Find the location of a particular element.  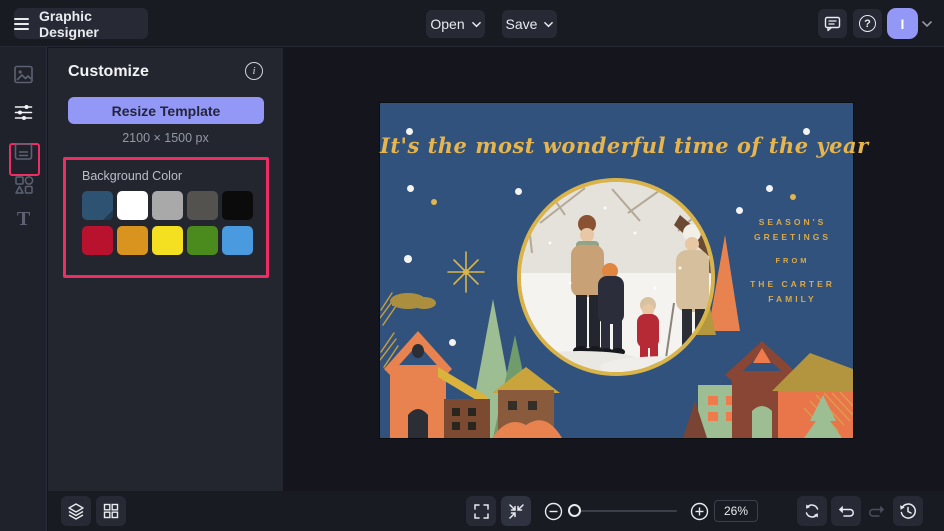

moon-dot is located at coordinates (408, 259).